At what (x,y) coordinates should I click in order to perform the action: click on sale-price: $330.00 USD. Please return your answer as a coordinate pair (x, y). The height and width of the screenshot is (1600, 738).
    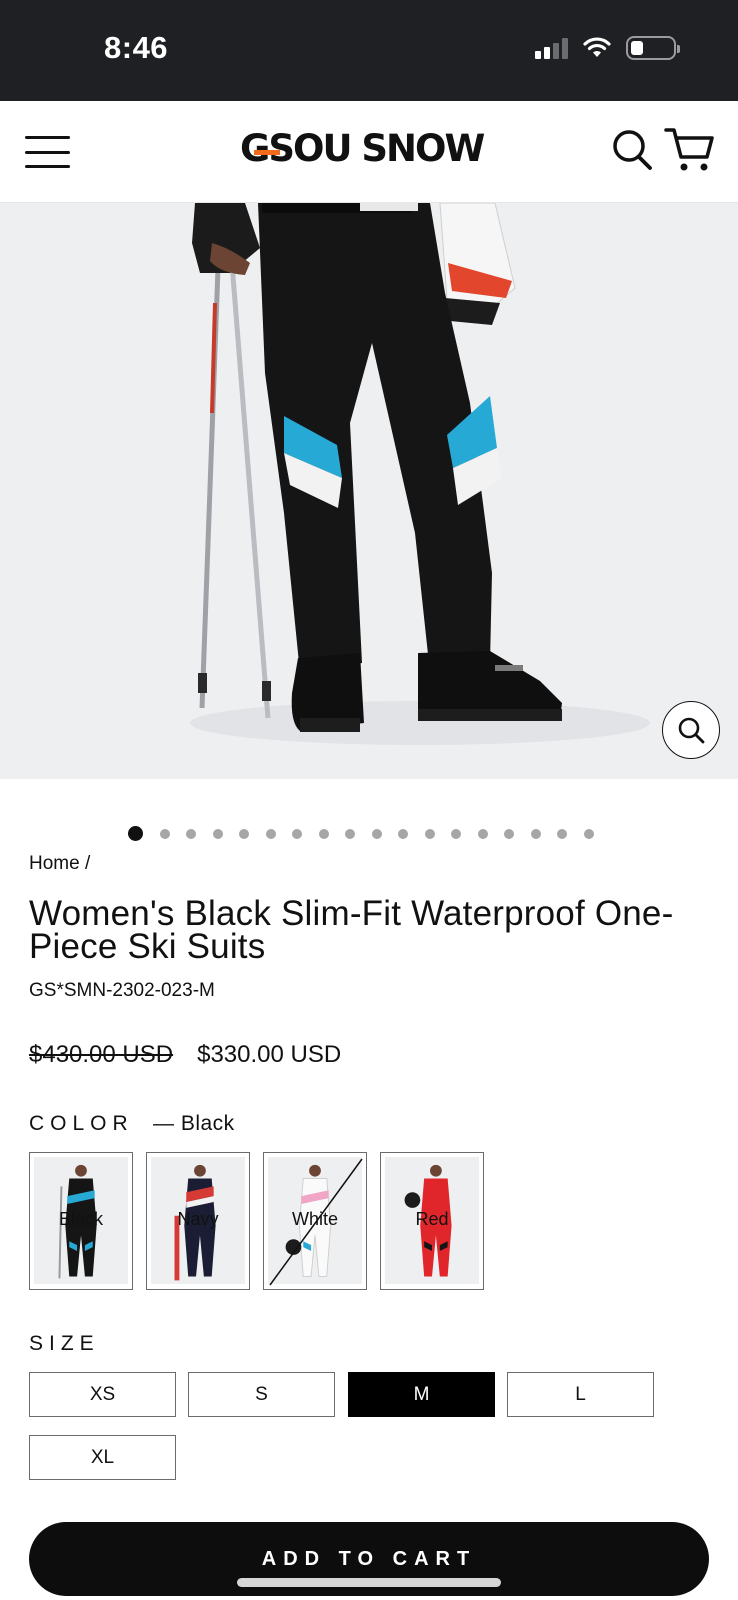
    Looking at the image, I should click on (269, 1054).